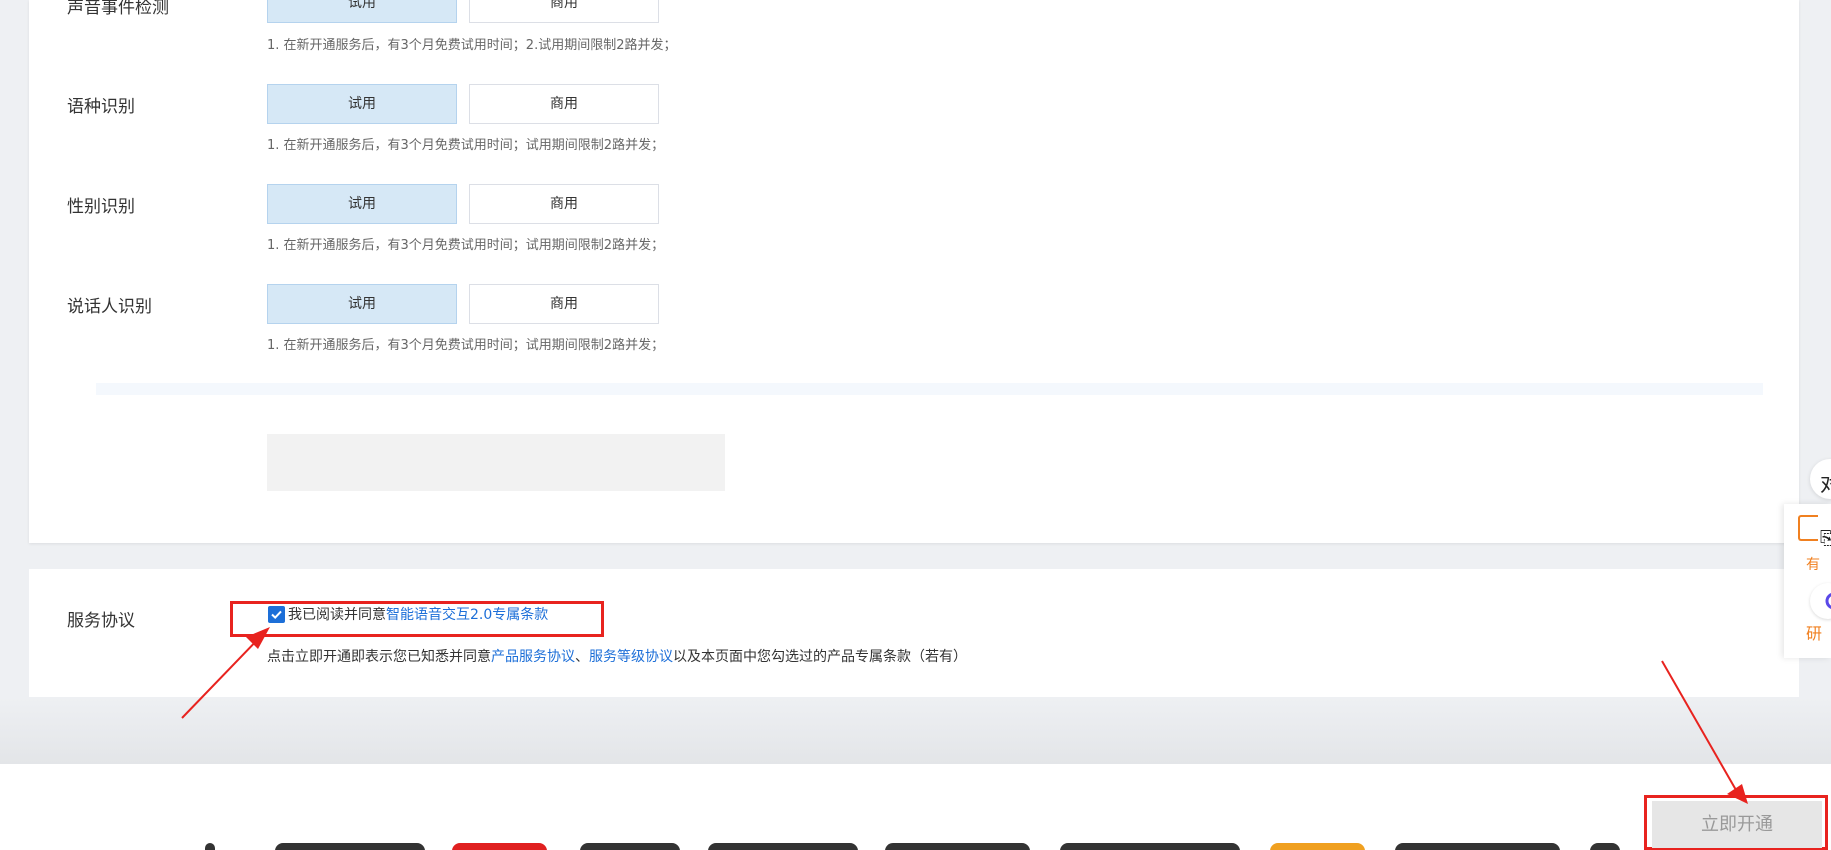  I want to click on orange-badge-icon, so click(1808, 528).